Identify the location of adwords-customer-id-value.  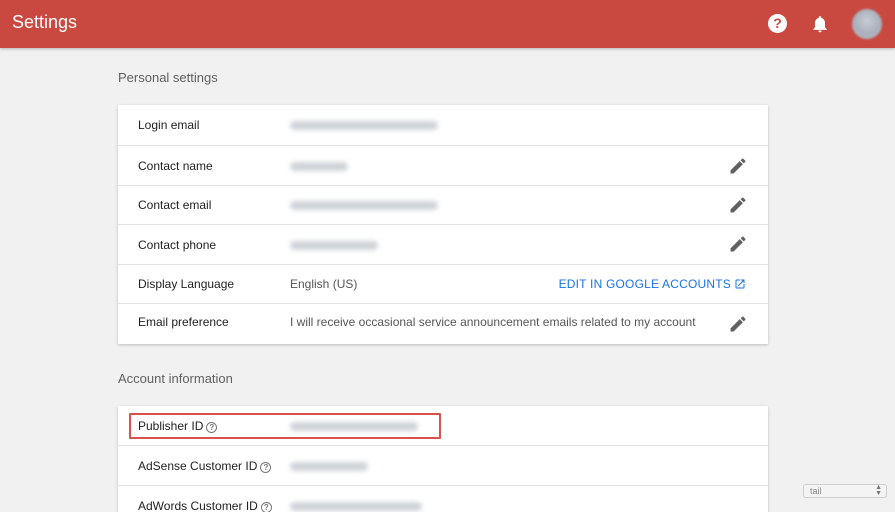
(356, 506).